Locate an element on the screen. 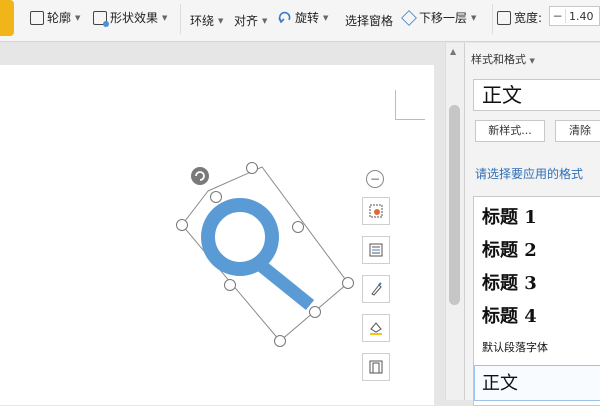 Image resolution: width=600 pixels, height=406 pixels. layout-options-button is located at coordinates (376, 211).